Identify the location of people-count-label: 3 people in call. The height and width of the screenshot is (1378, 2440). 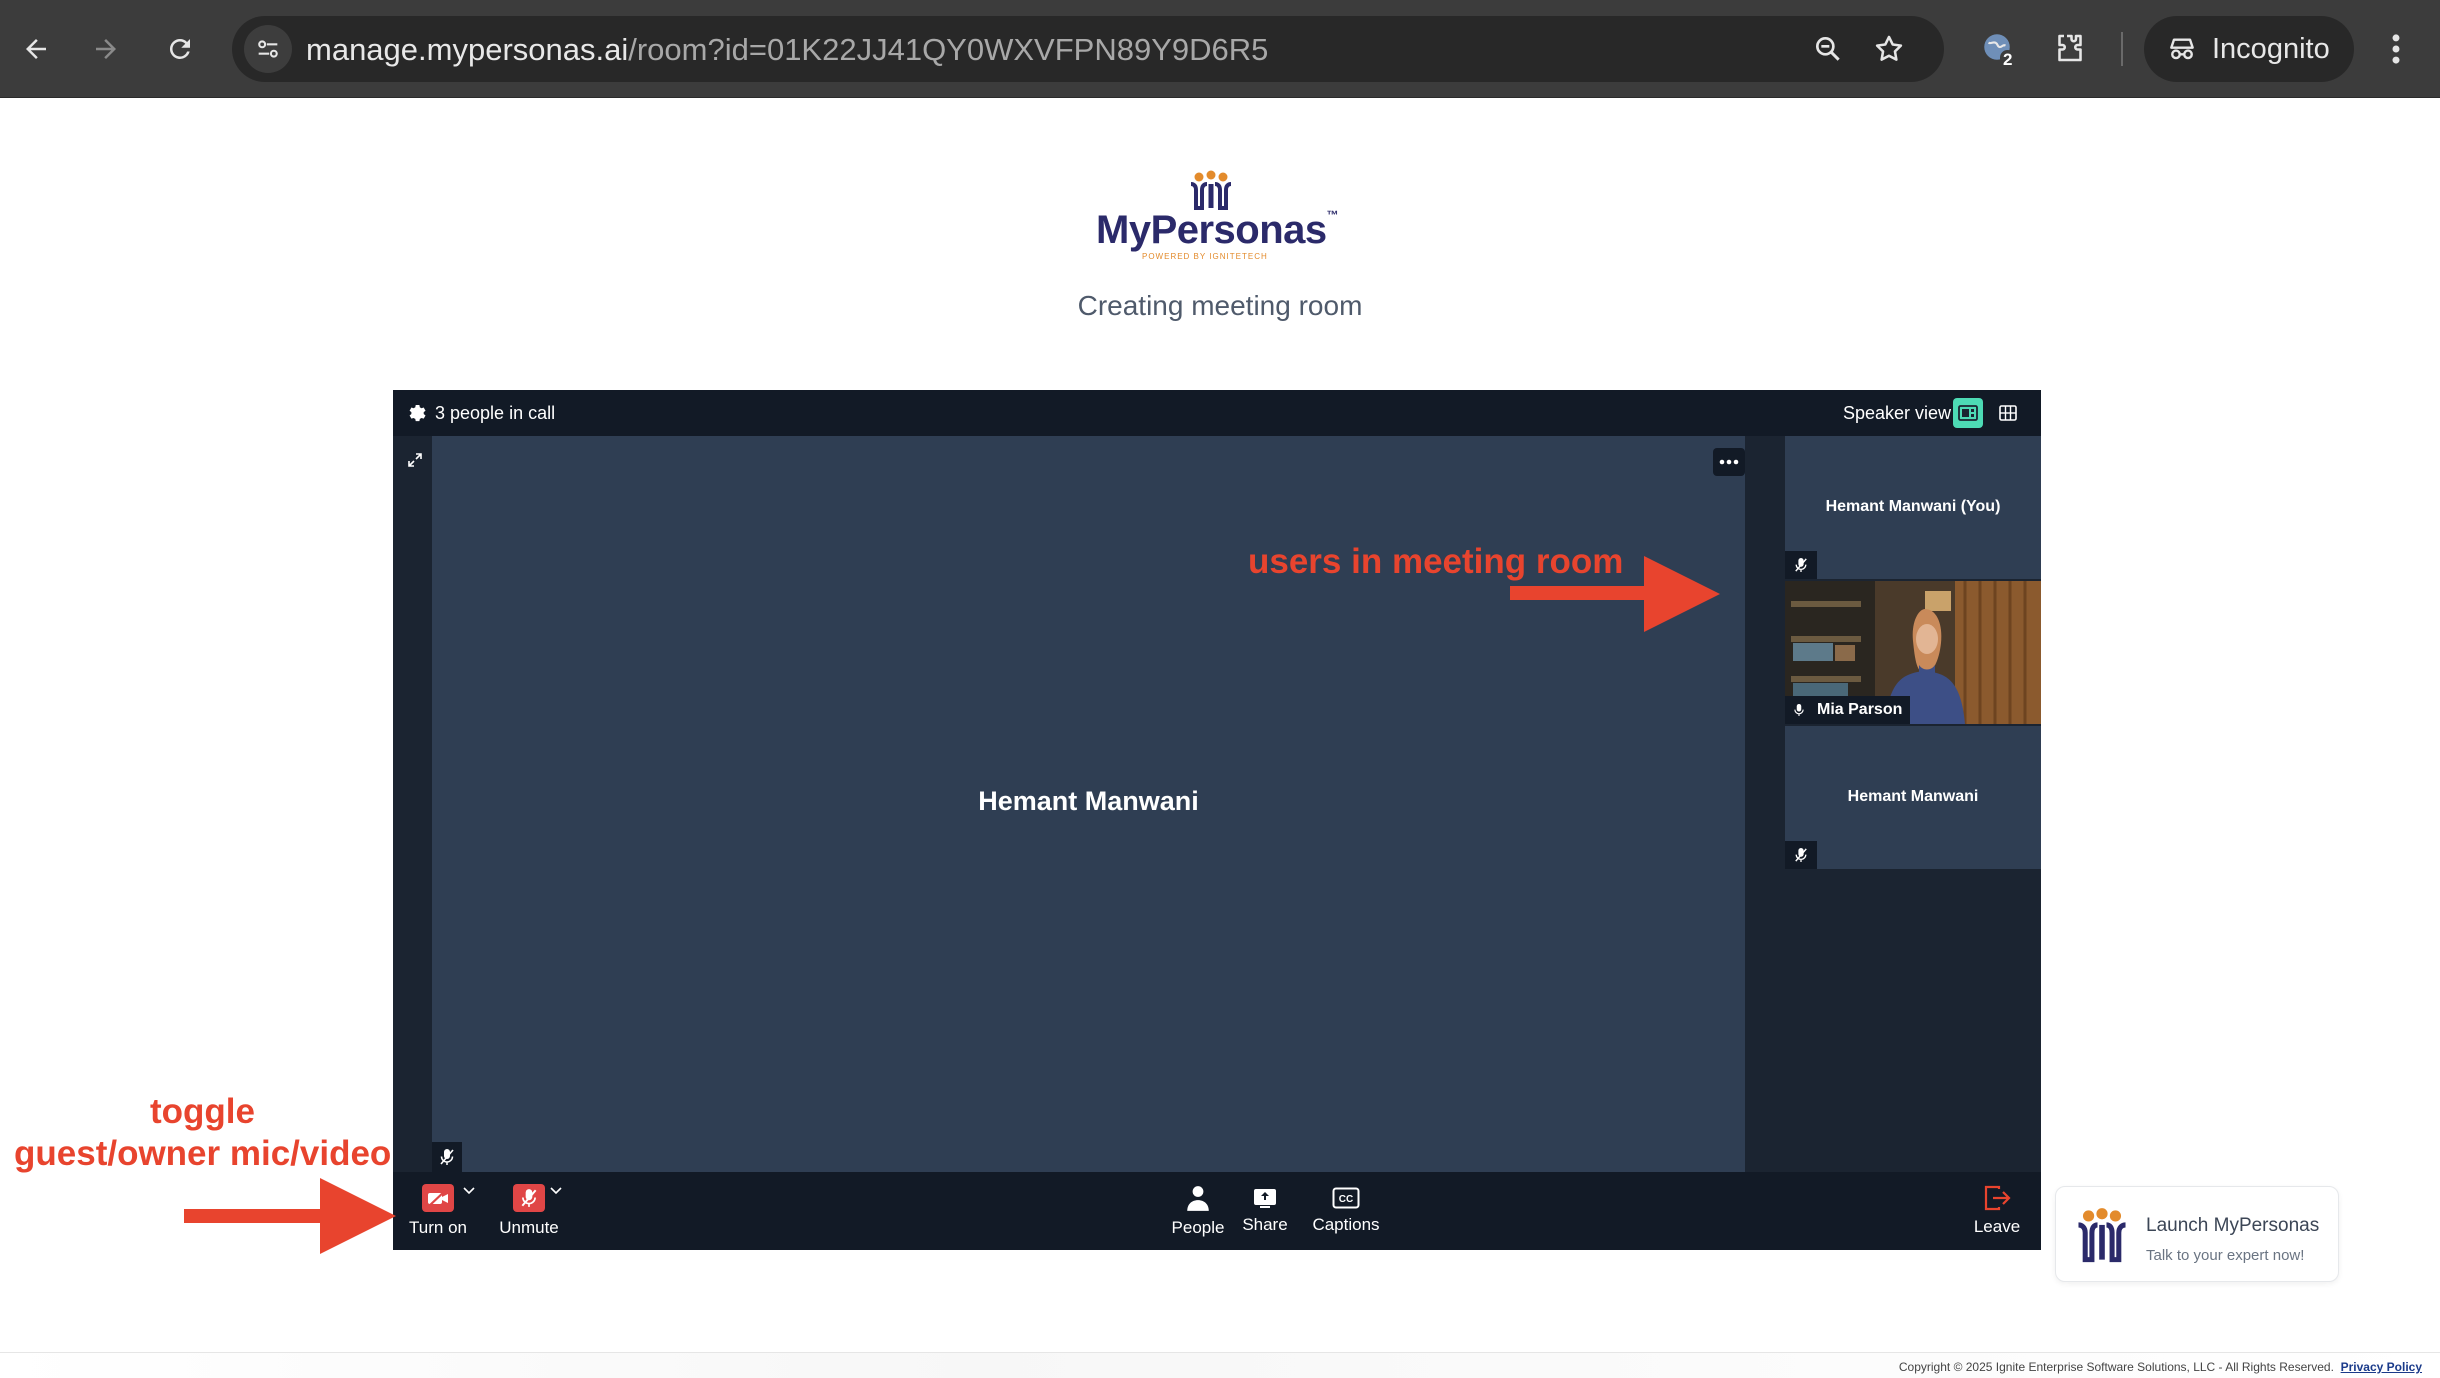
(495, 413).